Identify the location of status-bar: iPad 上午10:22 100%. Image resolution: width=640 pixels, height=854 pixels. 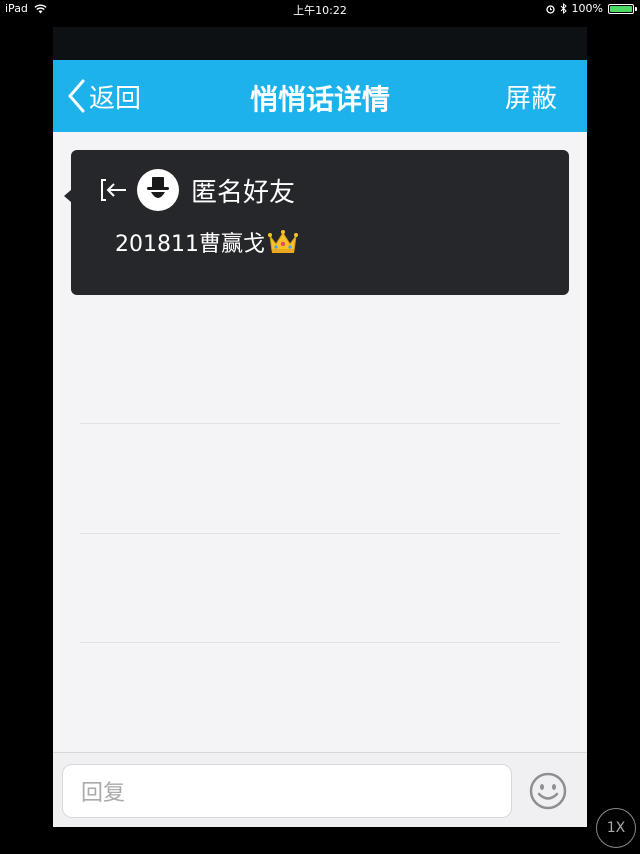
(320, 9).